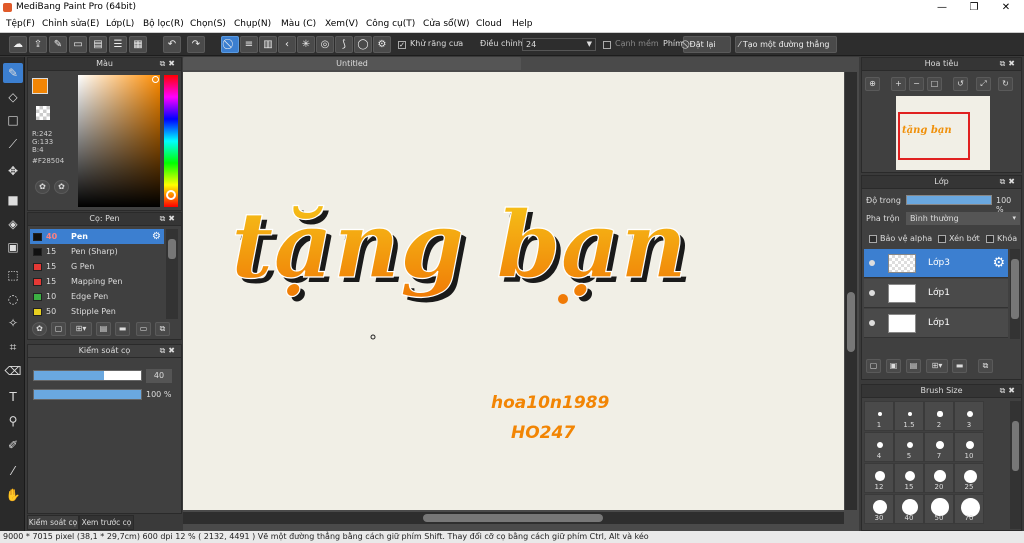 The image size is (1024, 543). Describe the element at coordinates (949, 200) in the screenshot. I see `layer-opacity-slider` at that location.